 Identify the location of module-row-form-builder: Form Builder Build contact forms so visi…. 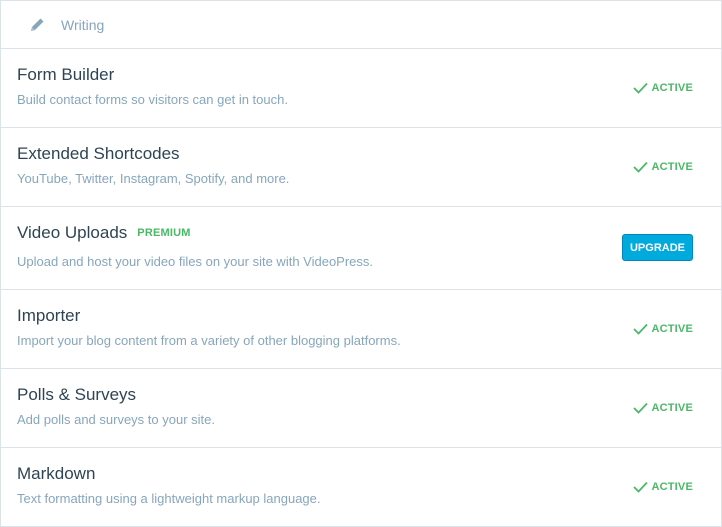
(361, 88).